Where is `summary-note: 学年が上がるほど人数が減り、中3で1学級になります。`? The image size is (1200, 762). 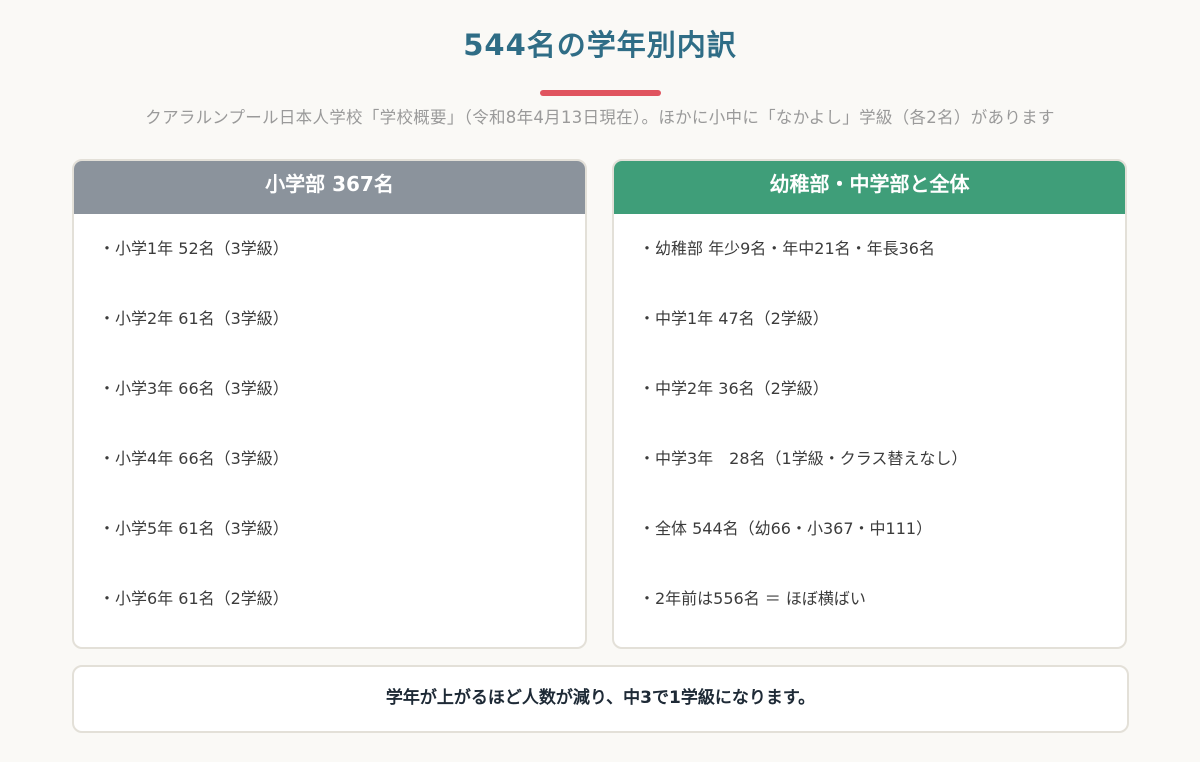 summary-note: 学年が上がるほど人数が減り、中3で1学級になります。 is located at coordinates (600, 699).